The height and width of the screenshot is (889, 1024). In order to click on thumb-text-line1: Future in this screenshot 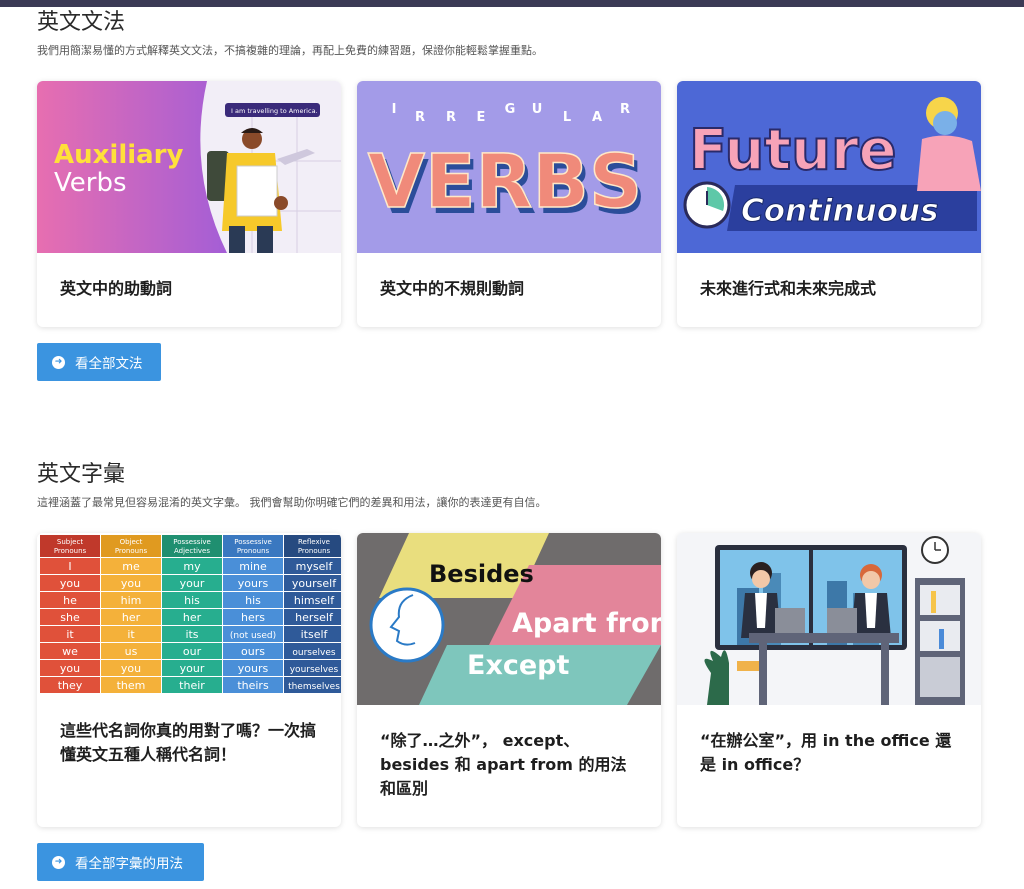, I will do `click(793, 150)`.